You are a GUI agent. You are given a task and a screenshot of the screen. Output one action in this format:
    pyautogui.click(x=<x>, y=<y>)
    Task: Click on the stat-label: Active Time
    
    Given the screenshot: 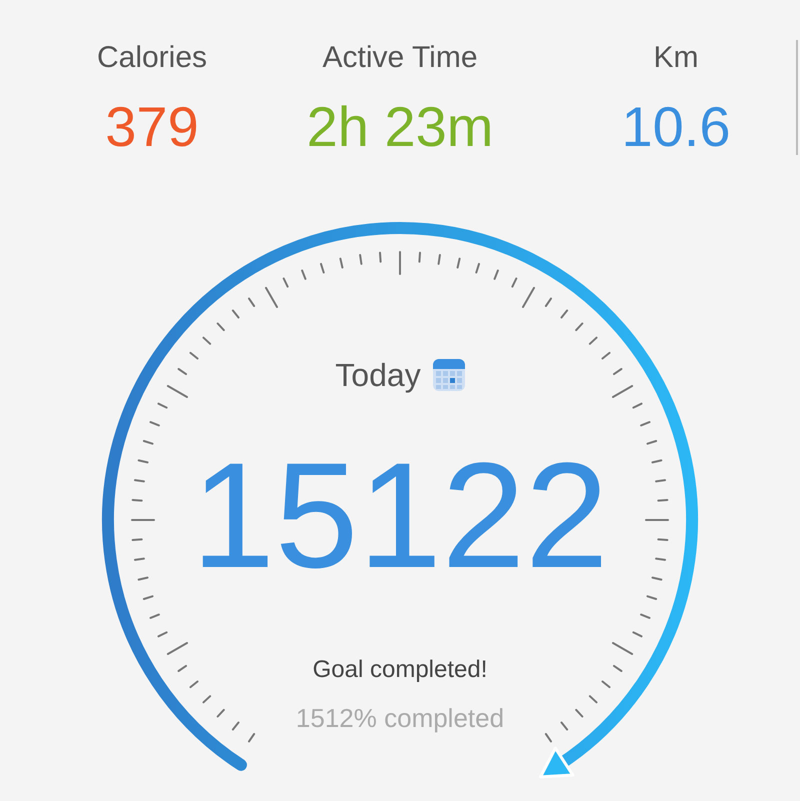 What is the action you would take?
    pyautogui.click(x=400, y=58)
    